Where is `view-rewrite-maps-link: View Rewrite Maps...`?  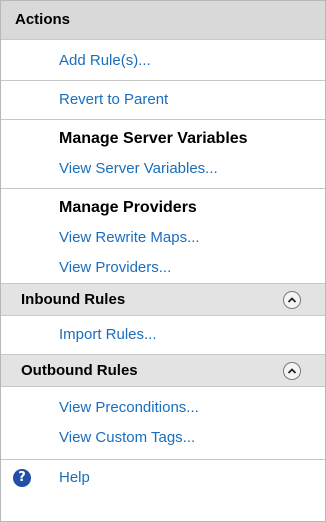 view-rewrite-maps-link: View Rewrite Maps... is located at coordinates (163, 238).